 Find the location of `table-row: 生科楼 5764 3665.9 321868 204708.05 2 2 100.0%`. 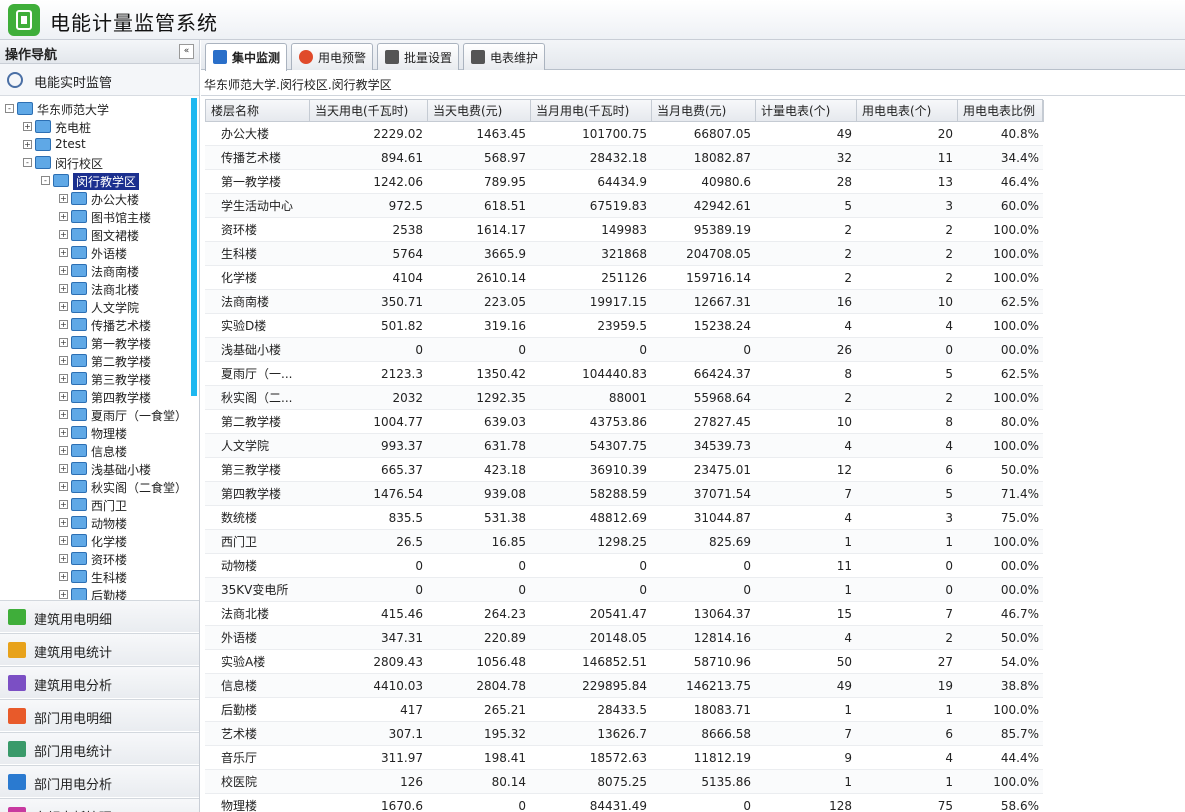

table-row: 生科楼 5764 3665.9 321868 204708.05 2 2 100.0% is located at coordinates (624, 254).